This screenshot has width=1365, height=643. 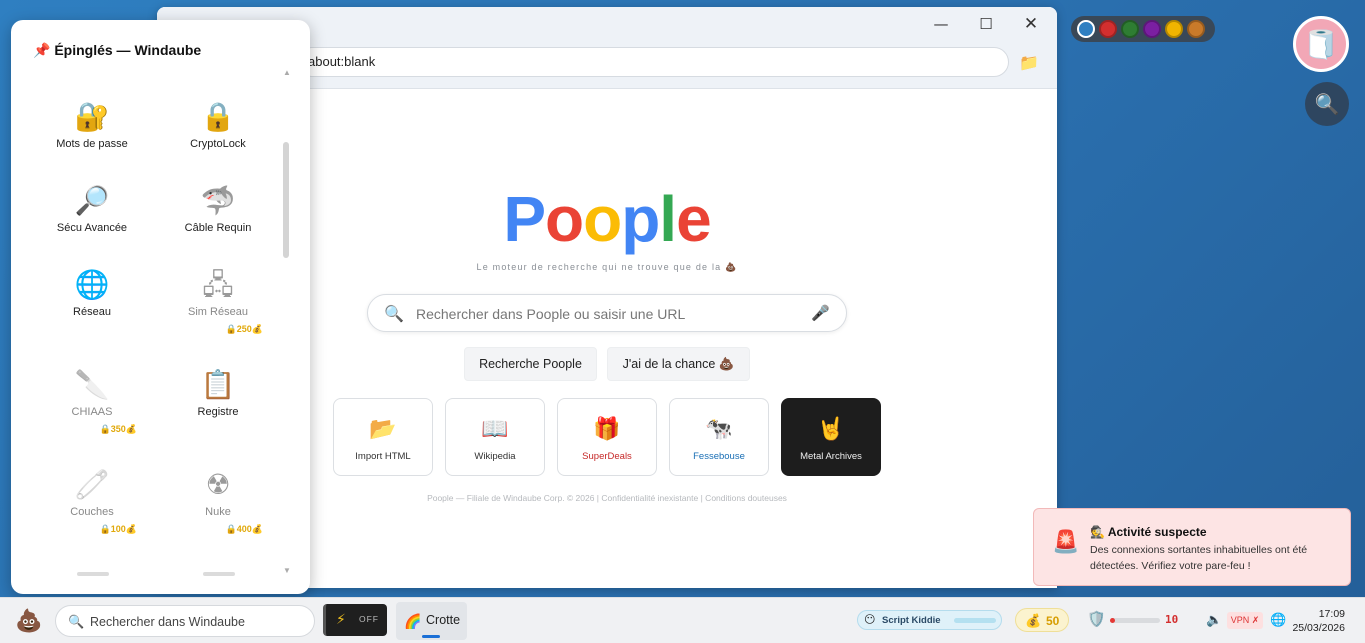 I want to click on padlock-icon: 🔒, so click(x=218, y=116).